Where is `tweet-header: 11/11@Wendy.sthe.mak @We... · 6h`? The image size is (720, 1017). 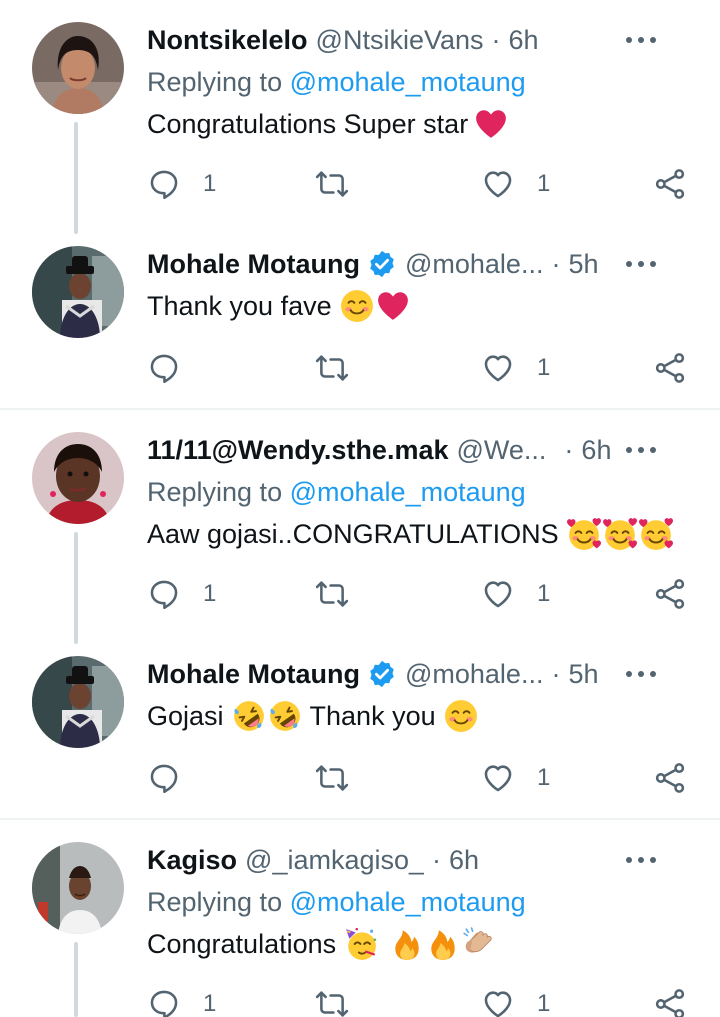
tweet-header: 11/11@Wendy.sthe.mak @We... · 6h is located at coordinates (418, 450).